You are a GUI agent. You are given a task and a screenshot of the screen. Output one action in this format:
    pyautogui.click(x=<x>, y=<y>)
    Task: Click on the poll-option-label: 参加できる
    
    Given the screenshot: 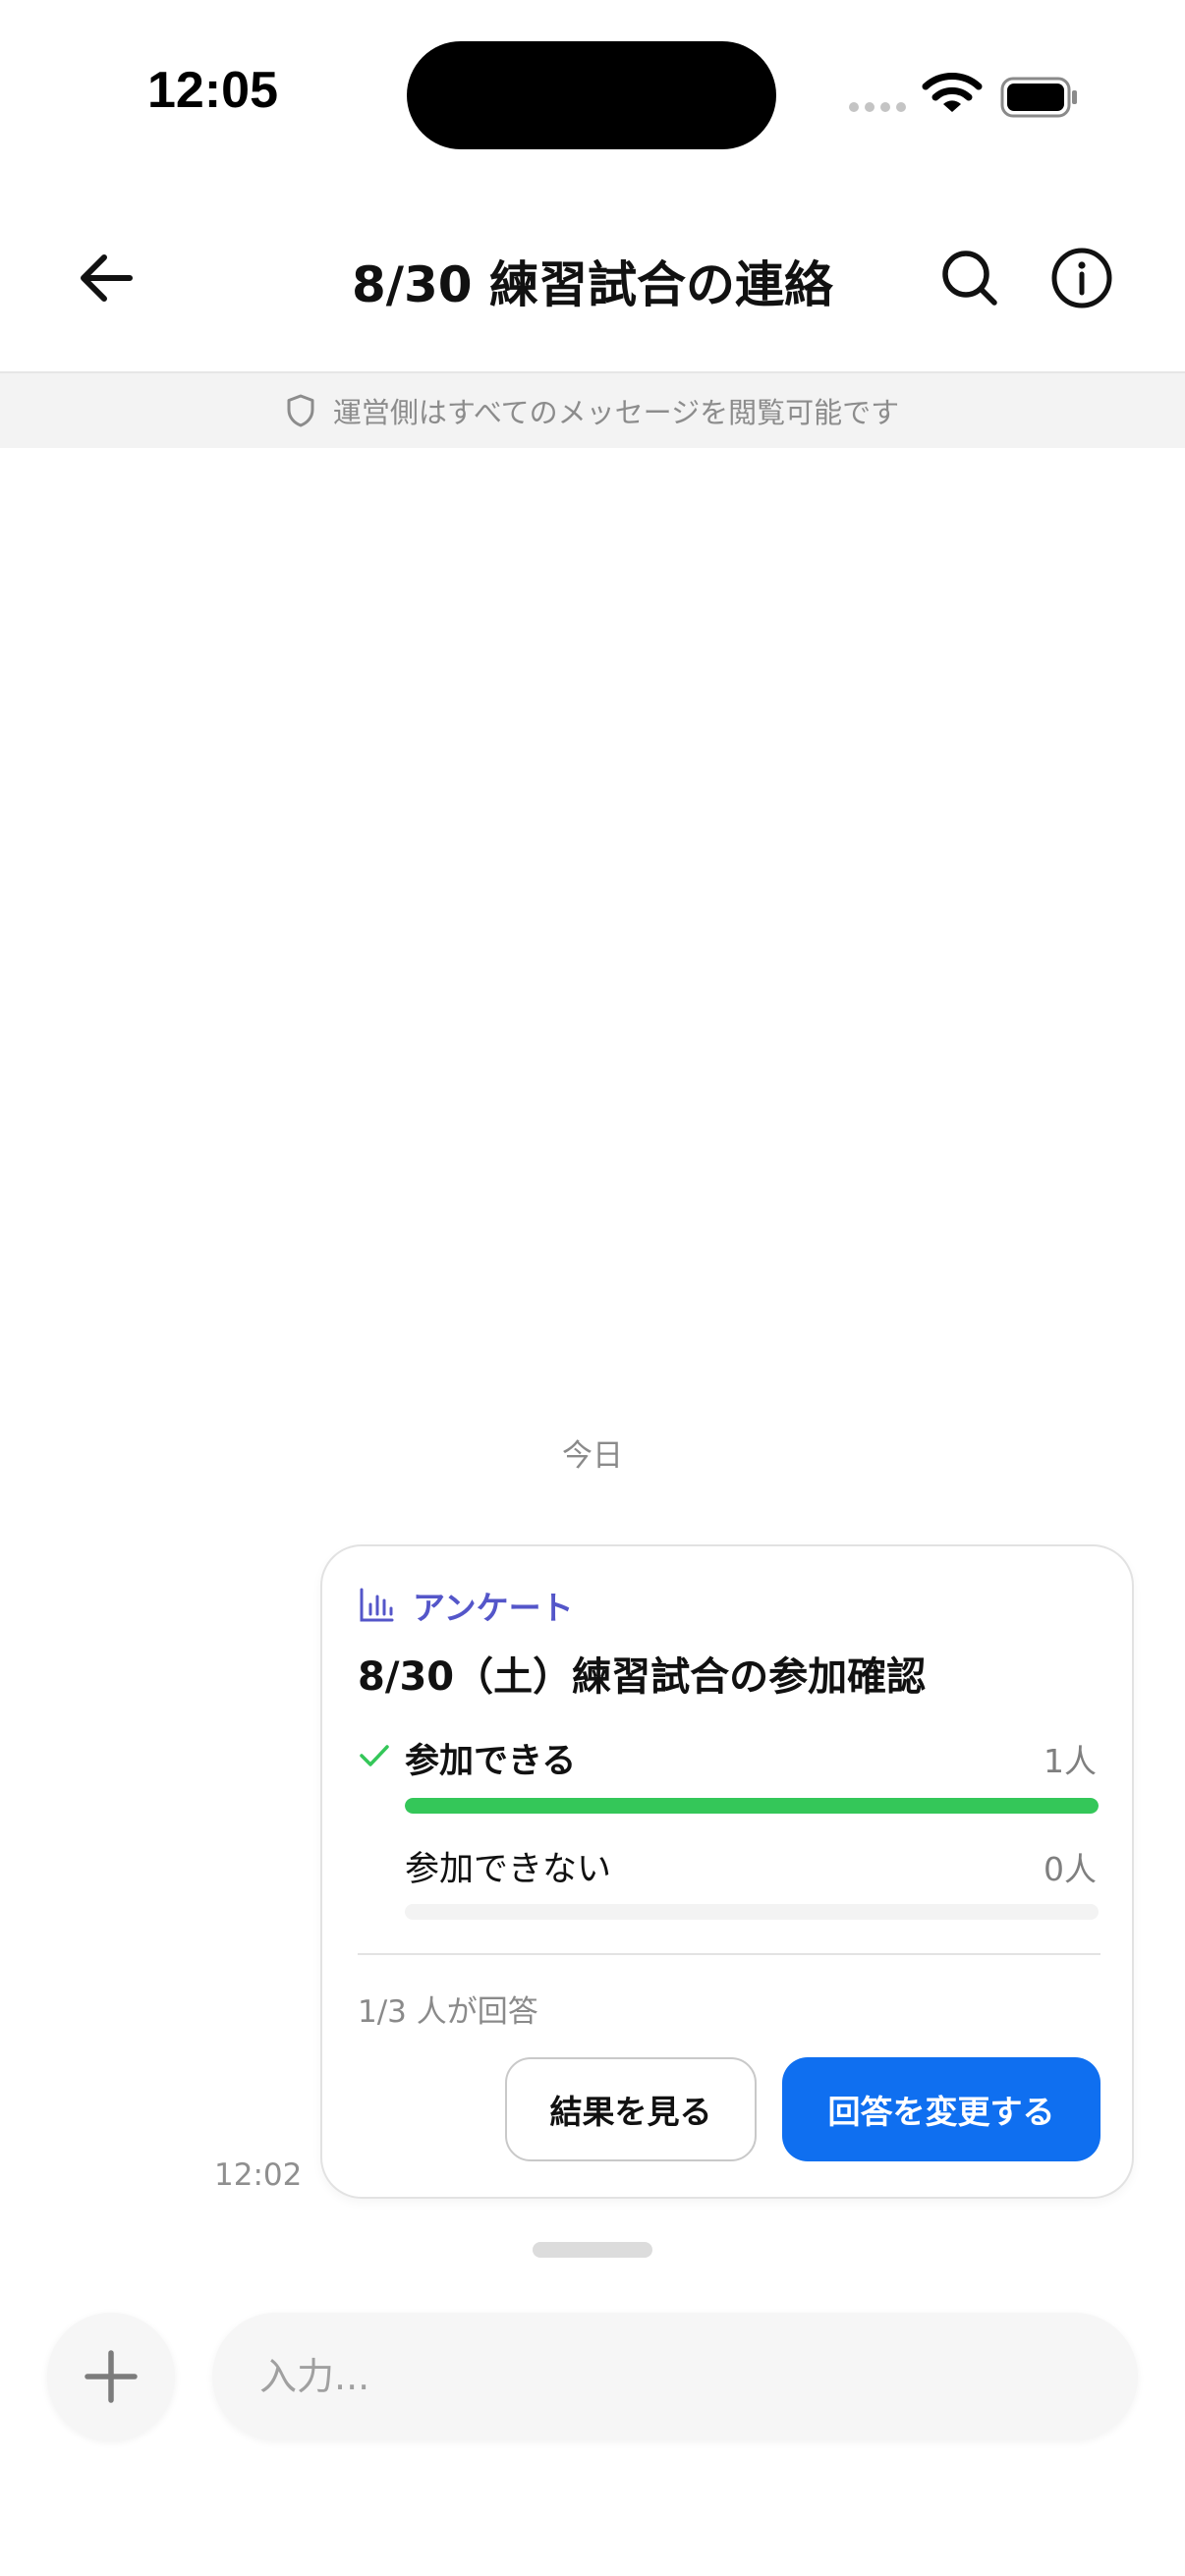 What is the action you would take?
    pyautogui.click(x=491, y=1758)
    